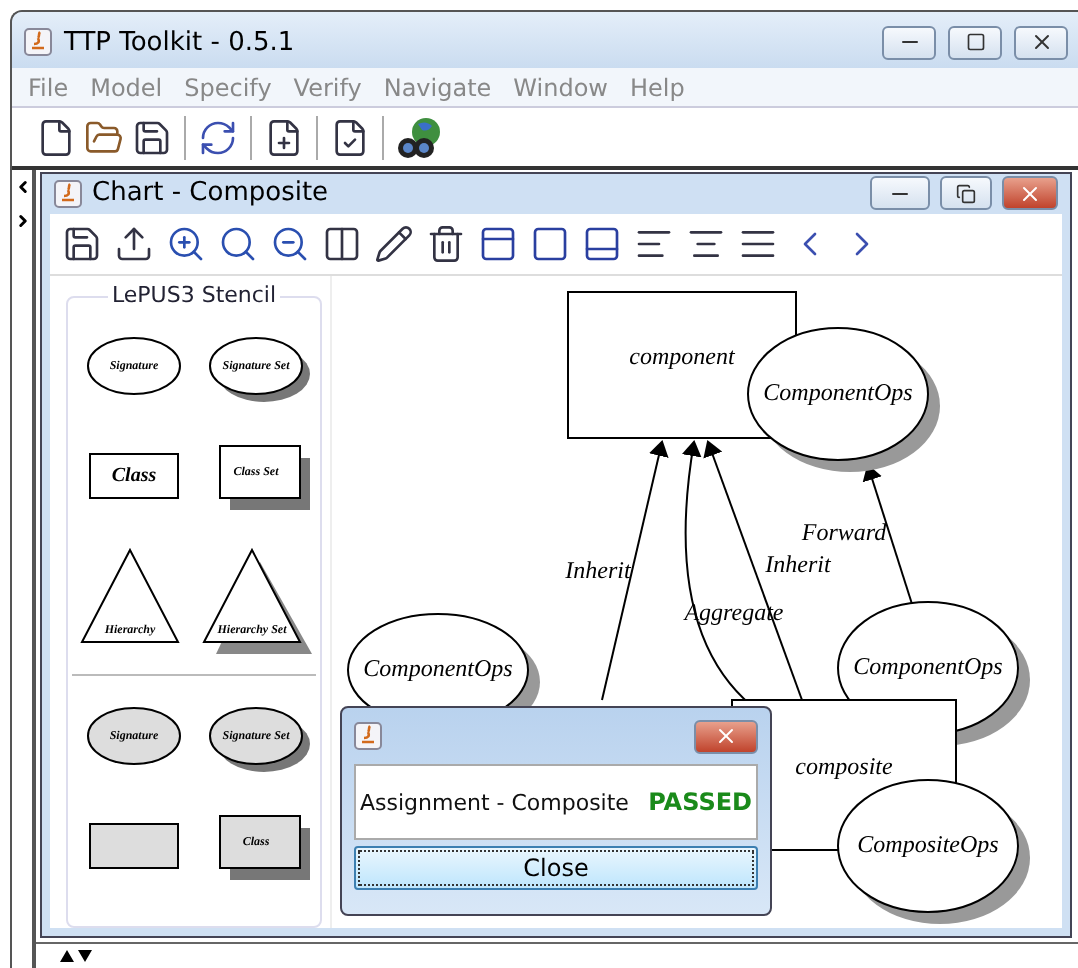  Describe the element at coordinates (844, 531) in the screenshot. I see `edge-label: Forward` at that location.